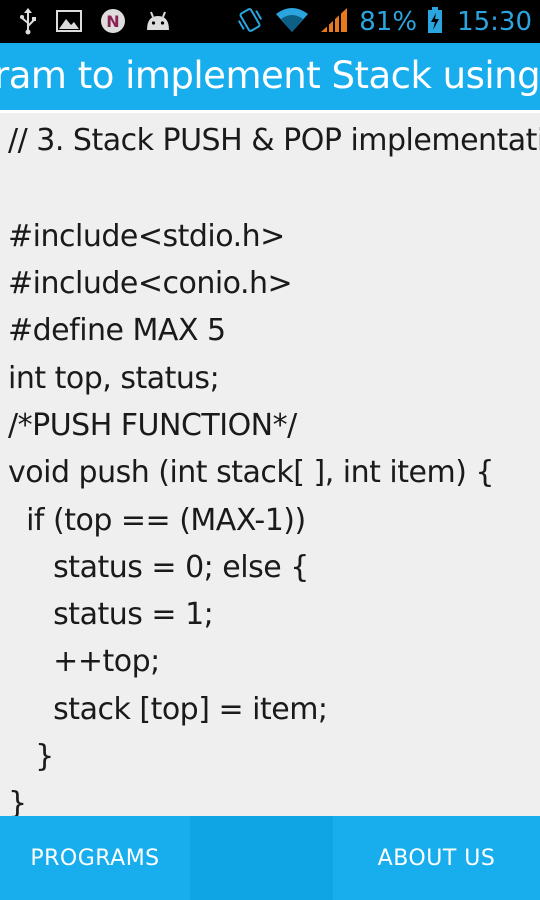  I want to click on nav-spacer, so click(261, 858).